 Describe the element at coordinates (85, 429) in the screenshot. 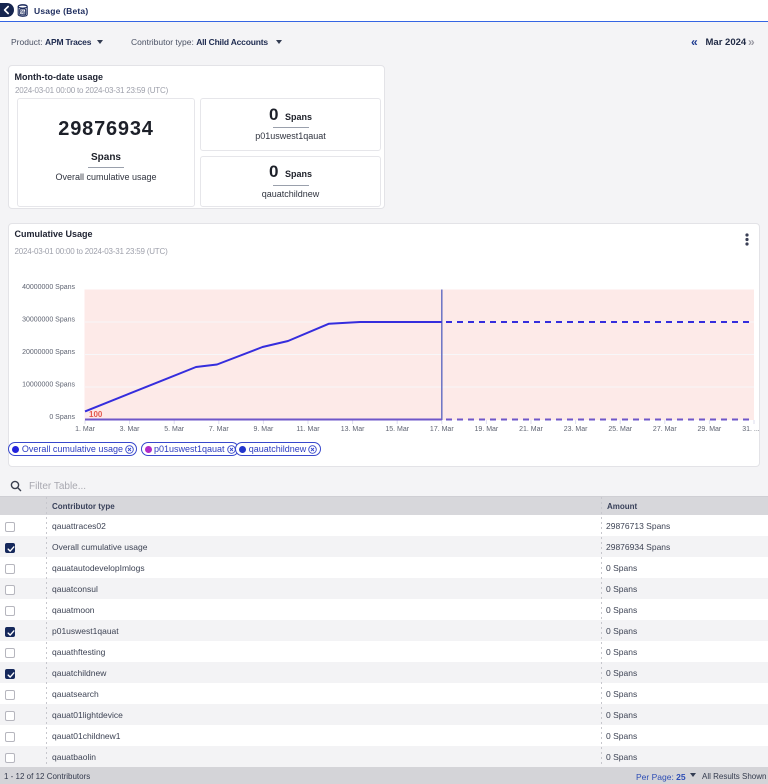

I see `svg-text: 1. Mar` at that location.